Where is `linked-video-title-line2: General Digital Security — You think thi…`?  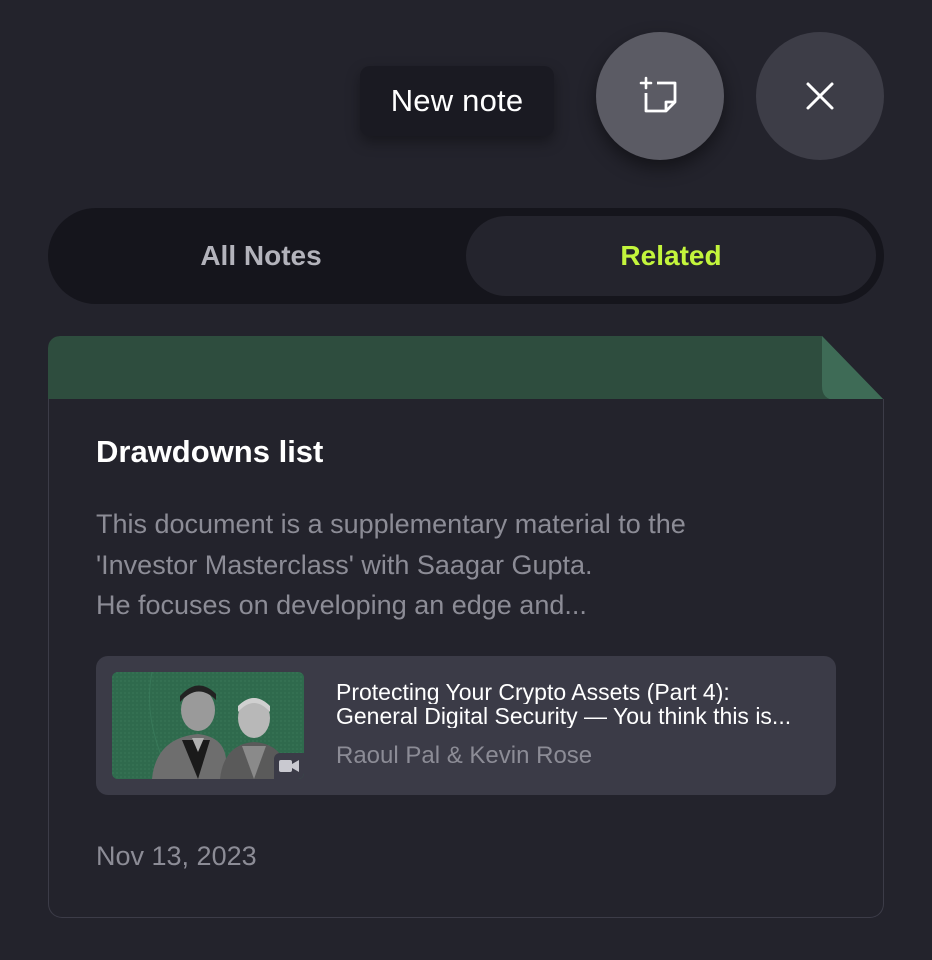
linked-video-title-line2: General Digital Security — You think thi… is located at coordinates (564, 716).